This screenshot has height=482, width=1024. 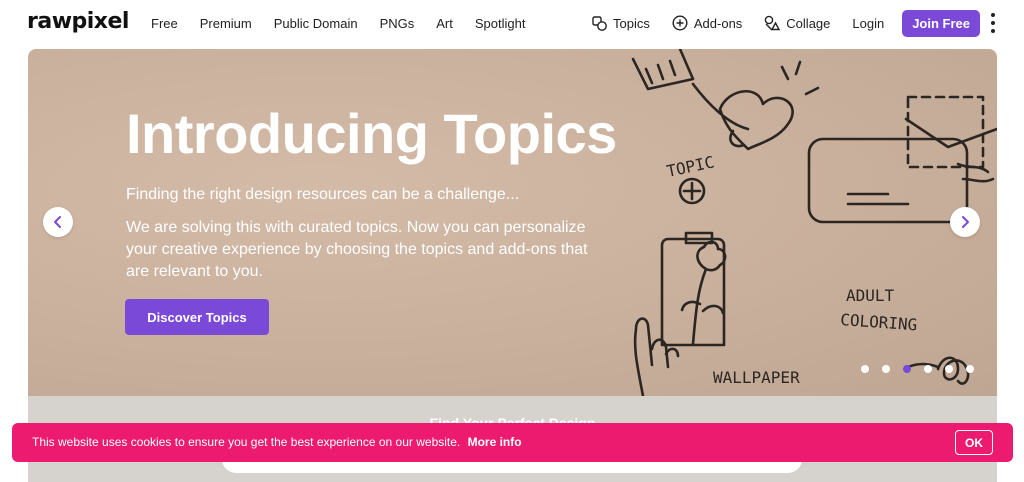 I want to click on cookie-ok-button: OK, so click(x=974, y=442).